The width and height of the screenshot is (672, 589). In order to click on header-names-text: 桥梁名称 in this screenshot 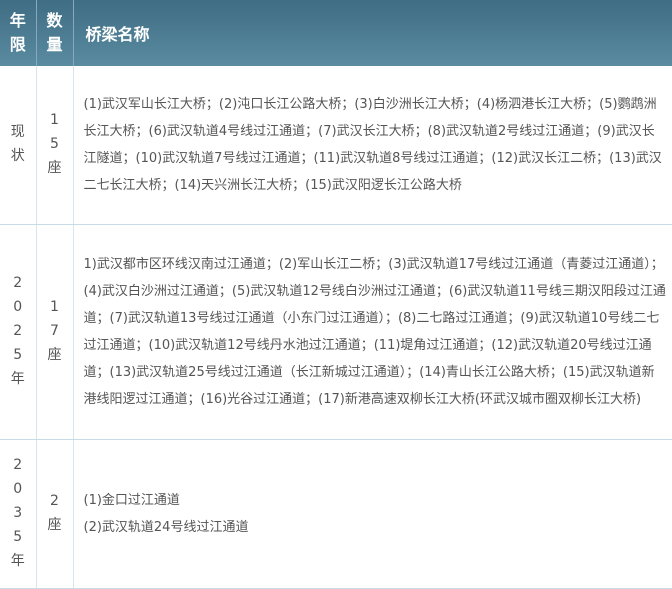, I will do `click(117, 34)`.